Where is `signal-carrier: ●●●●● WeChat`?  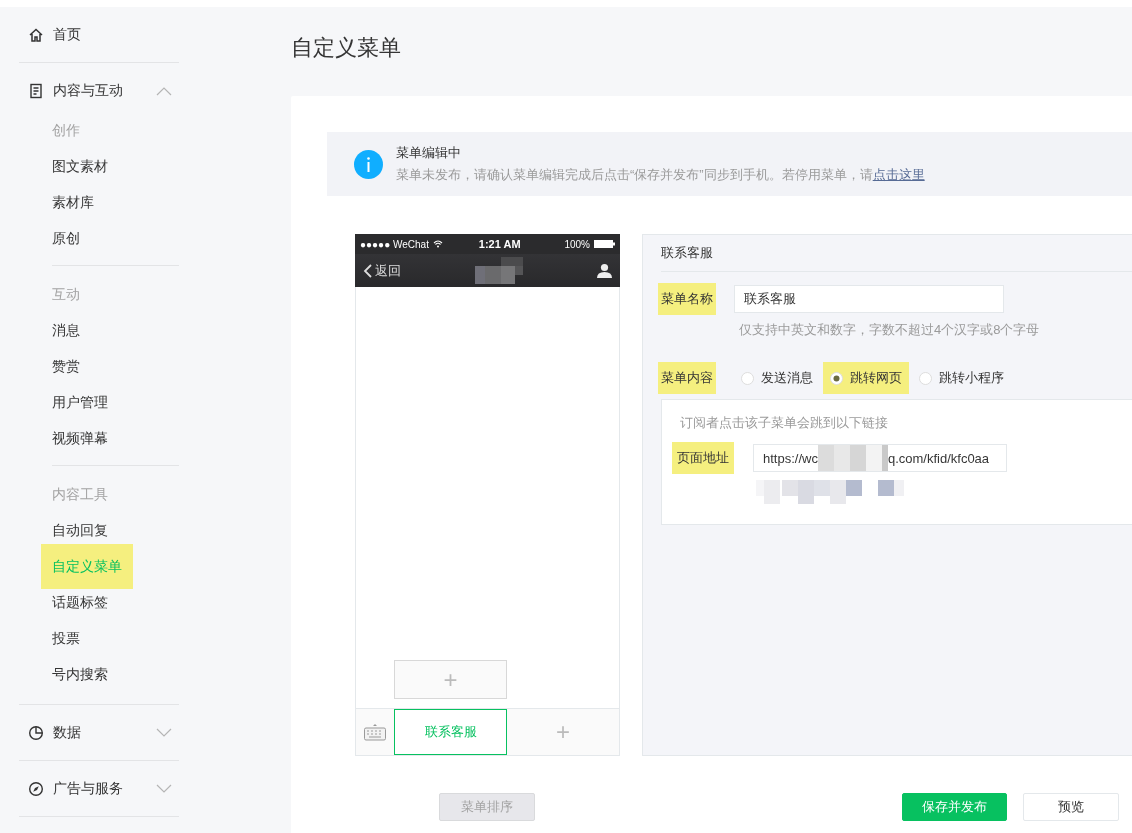 signal-carrier: ●●●●● WeChat is located at coordinates (394, 244).